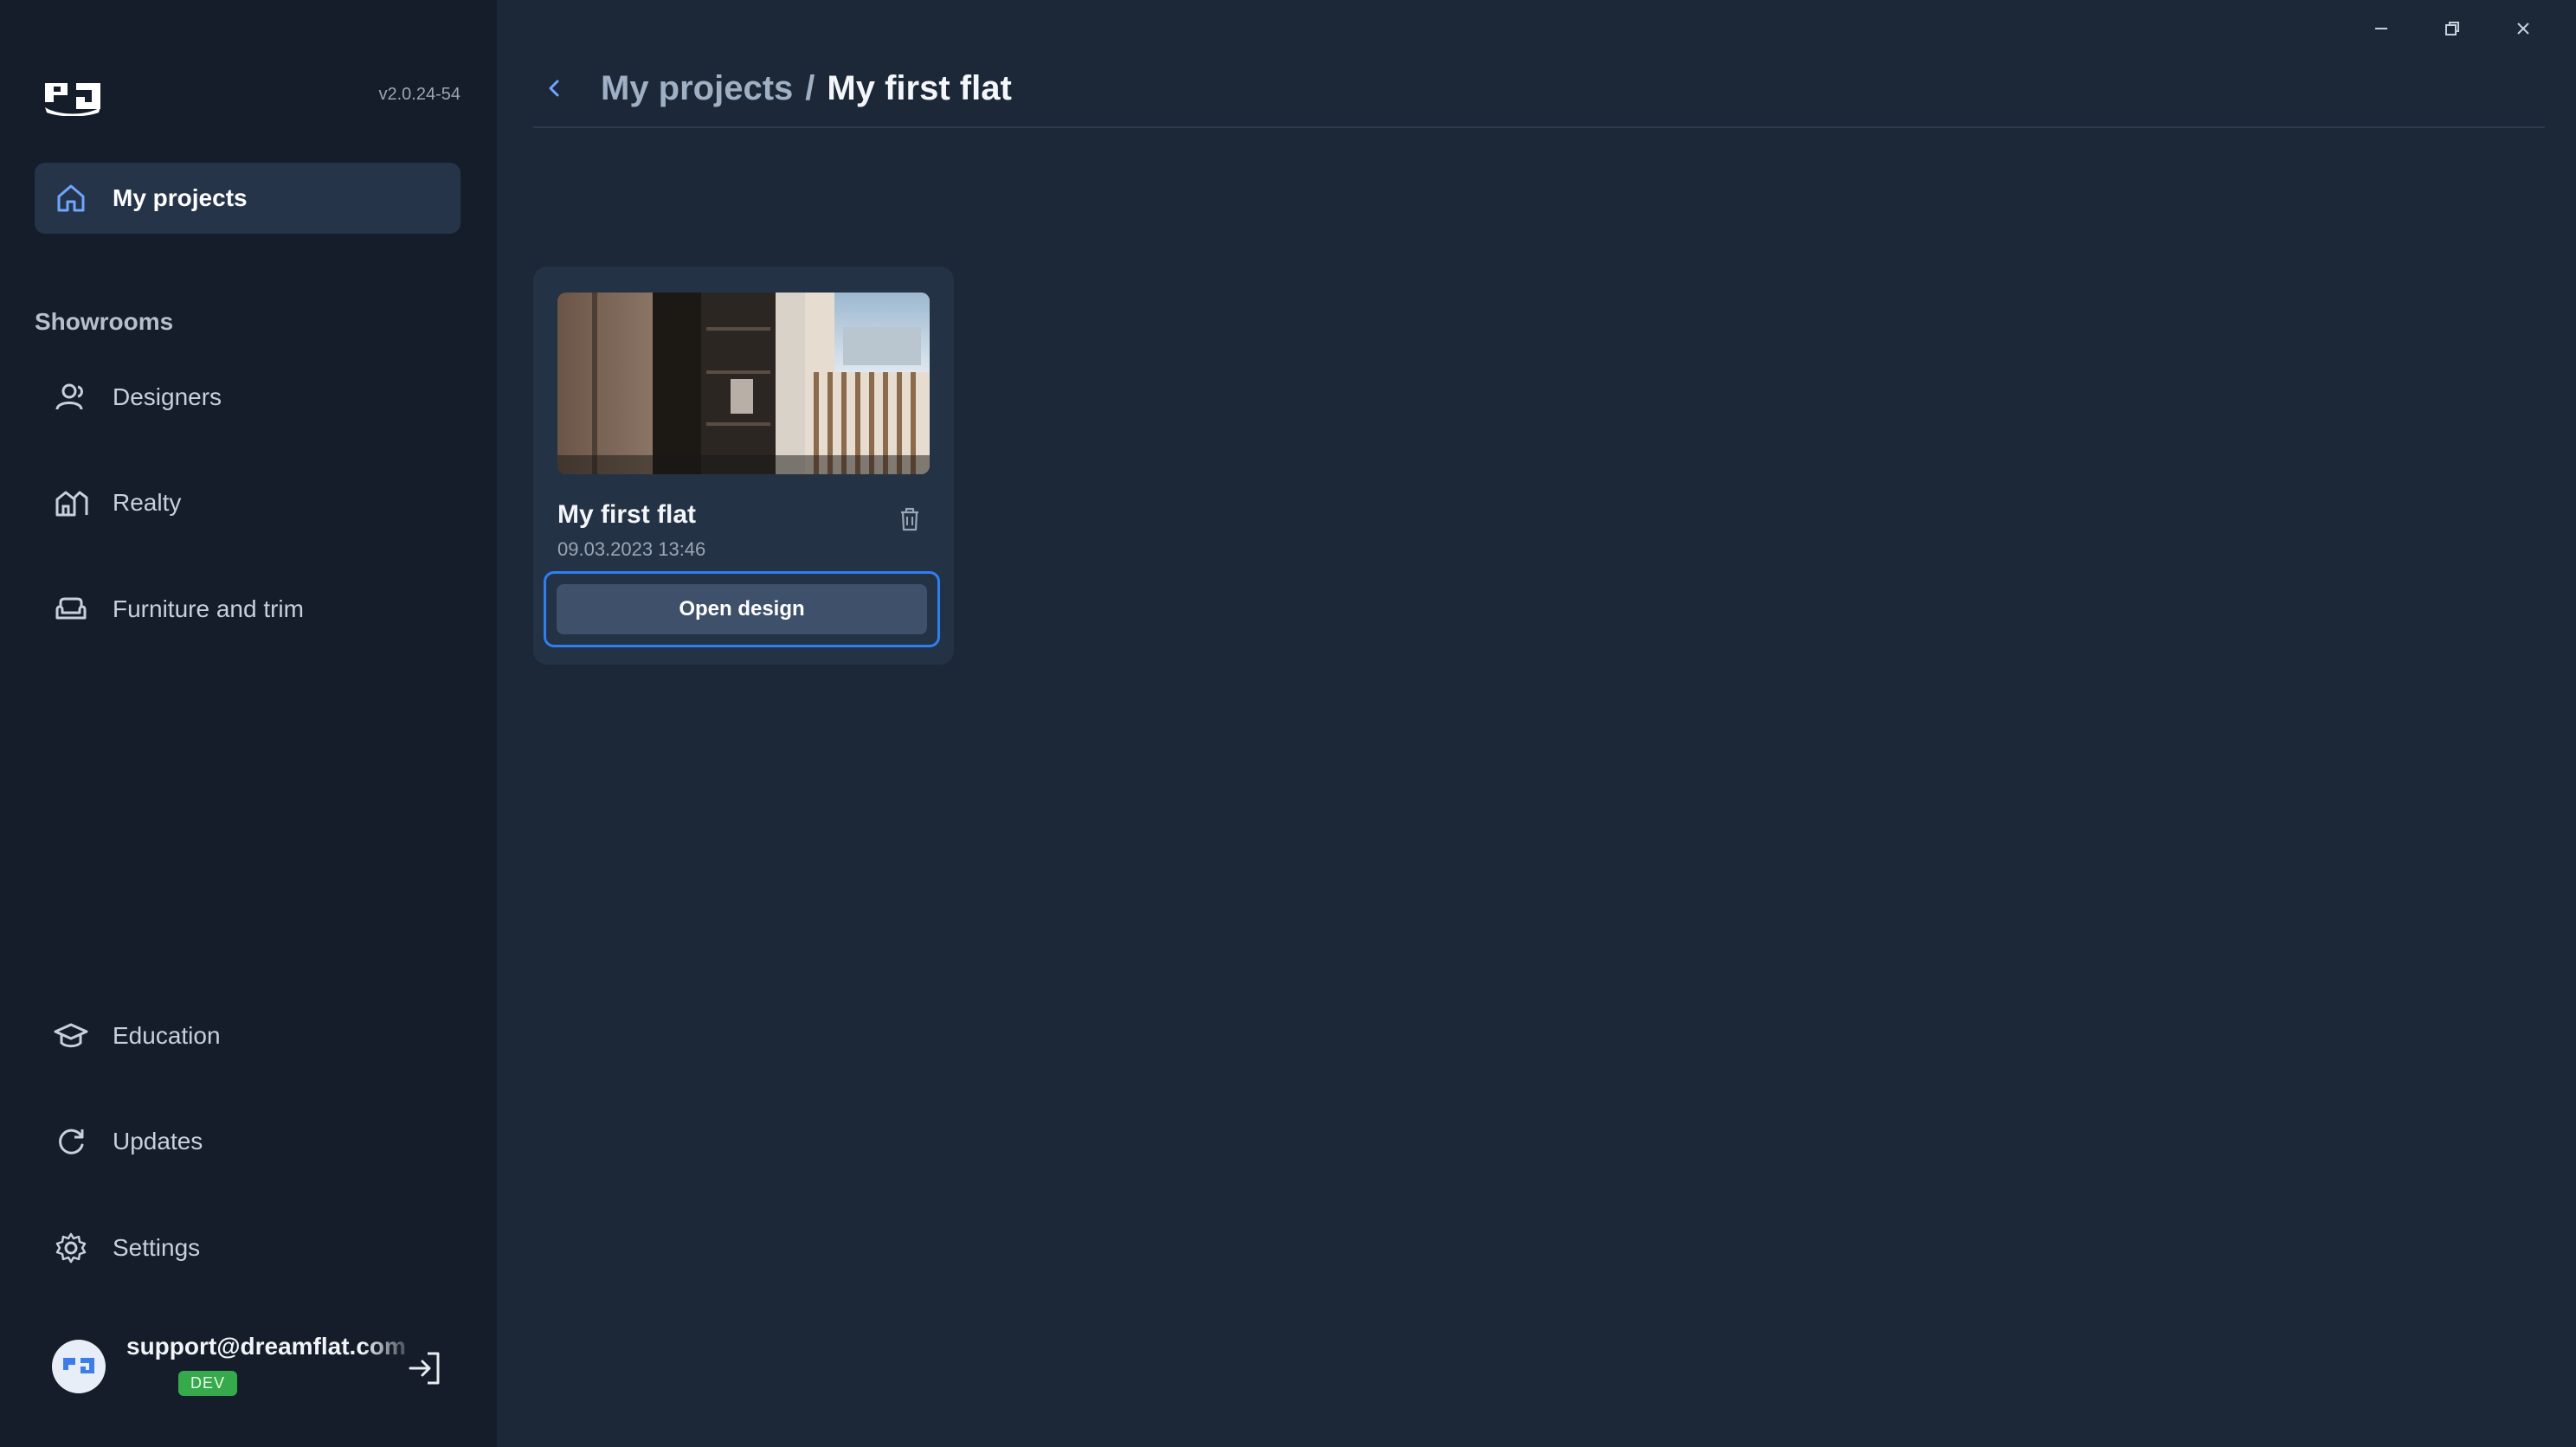 The width and height of the screenshot is (2576, 1447). Describe the element at coordinates (79, 1366) in the screenshot. I see `avatar` at that location.